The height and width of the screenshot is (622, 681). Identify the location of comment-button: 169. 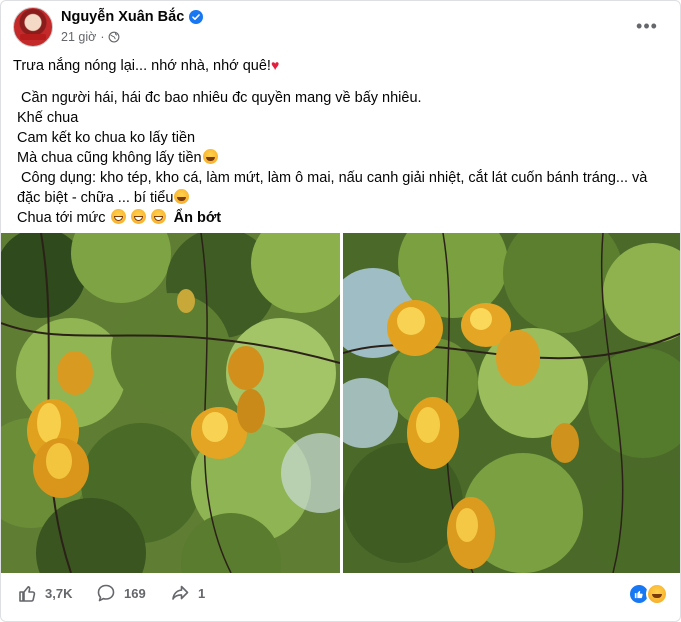
(121, 593).